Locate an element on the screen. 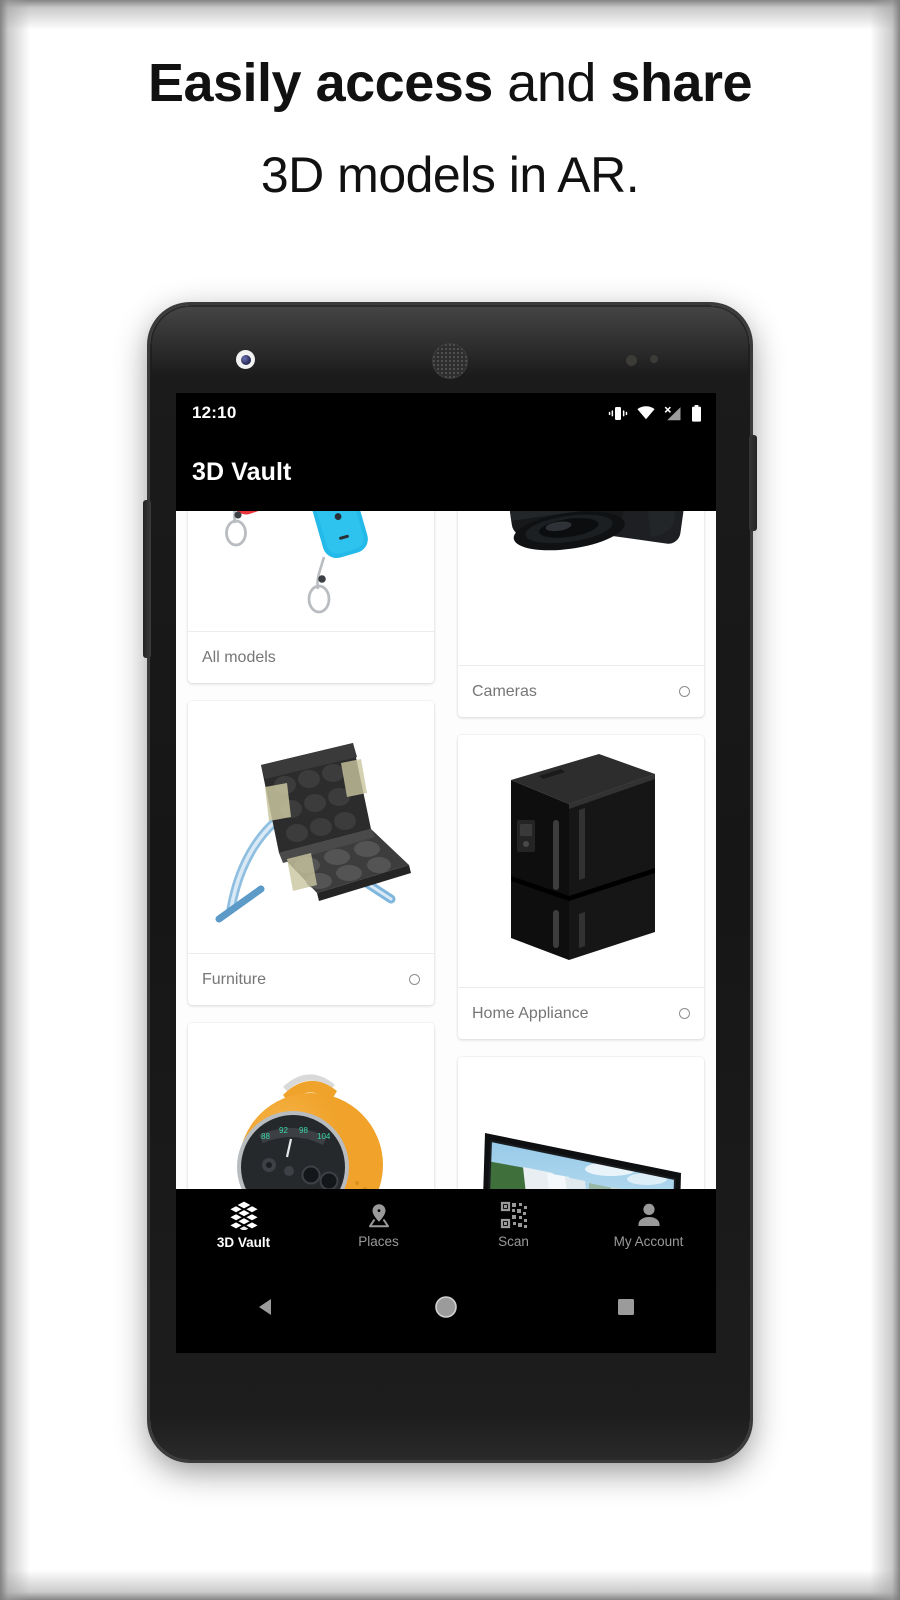 This screenshot has width=900, height=1600. card-image-joycons is located at coordinates (311, 571).